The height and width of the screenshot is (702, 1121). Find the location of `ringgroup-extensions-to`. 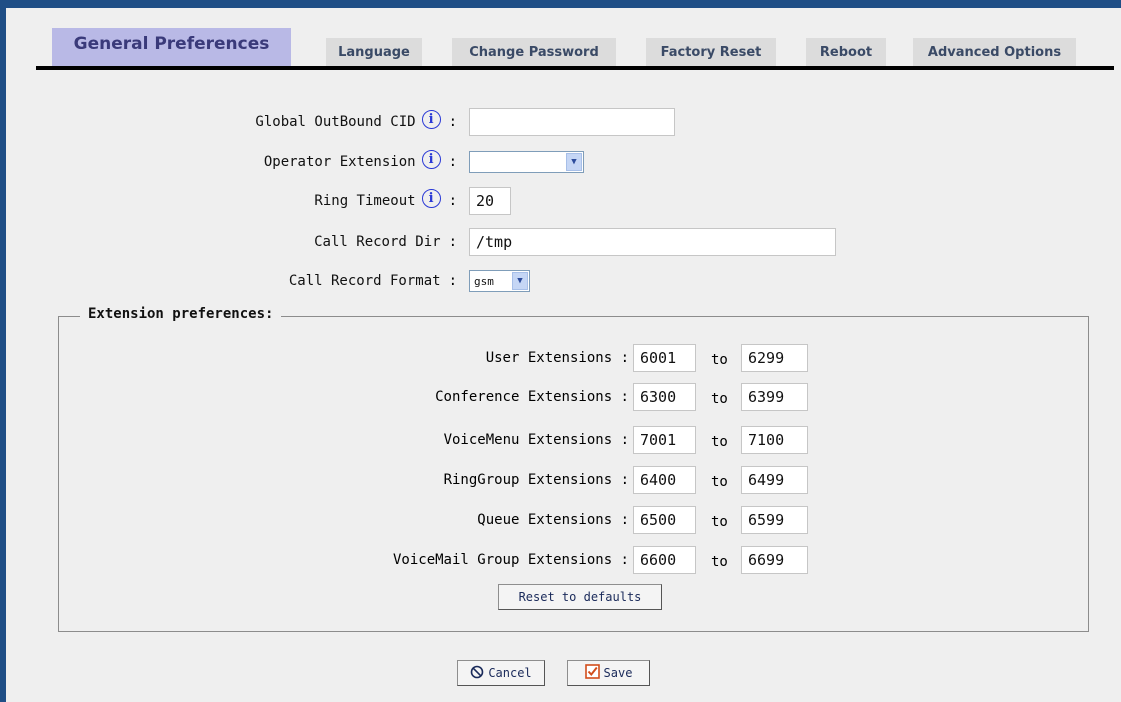

ringgroup-extensions-to is located at coordinates (774, 480).